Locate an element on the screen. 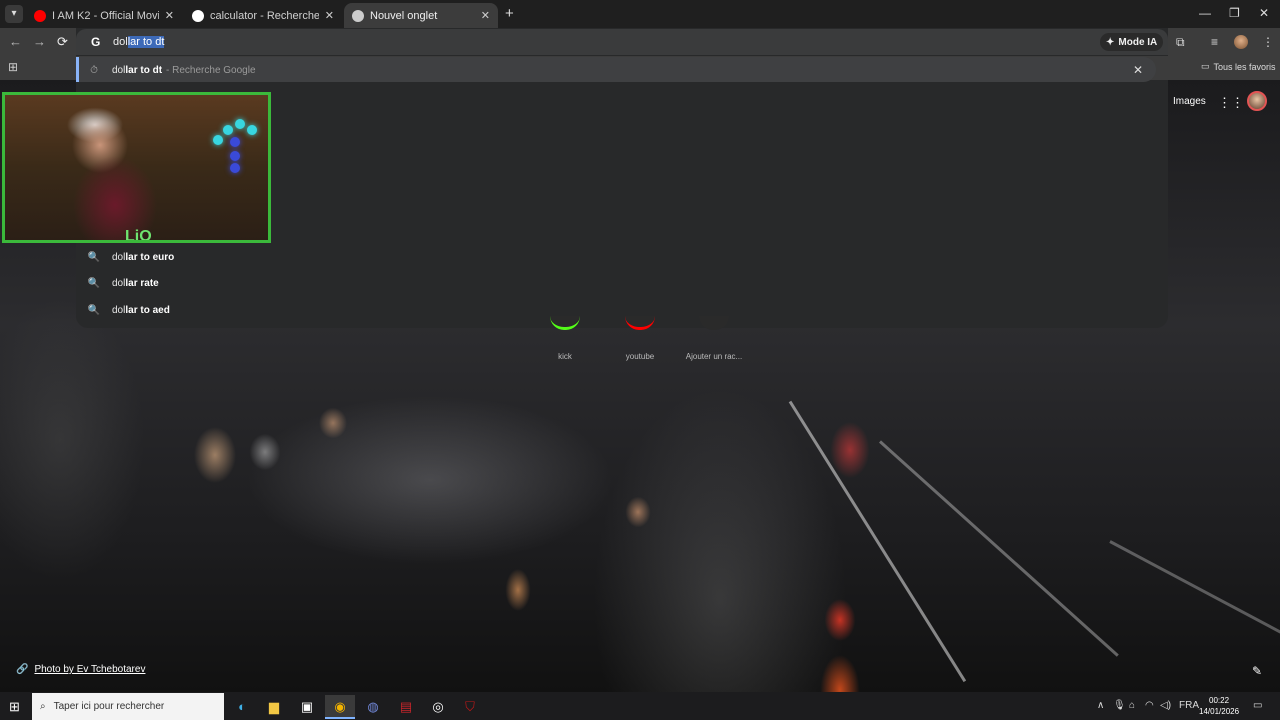  notifications-icon: ▭ is located at coordinates (1257, 705).